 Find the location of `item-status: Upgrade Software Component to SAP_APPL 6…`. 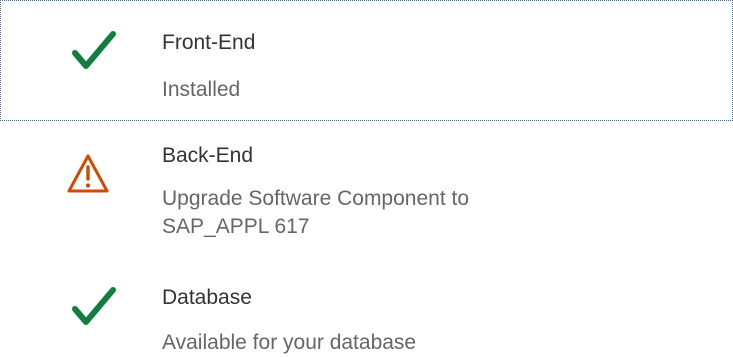

item-status: Upgrade Software Component to SAP_APPL 6… is located at coordinates (422, 213).